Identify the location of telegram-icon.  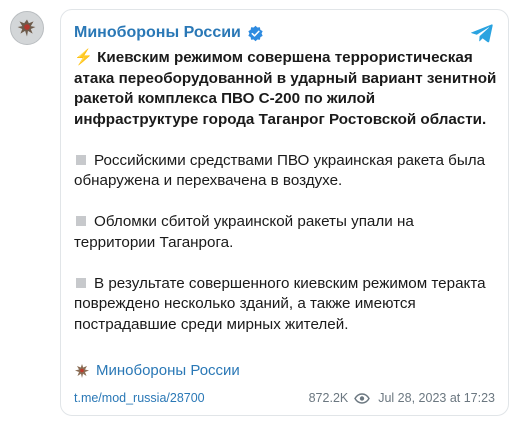
(482, 33).